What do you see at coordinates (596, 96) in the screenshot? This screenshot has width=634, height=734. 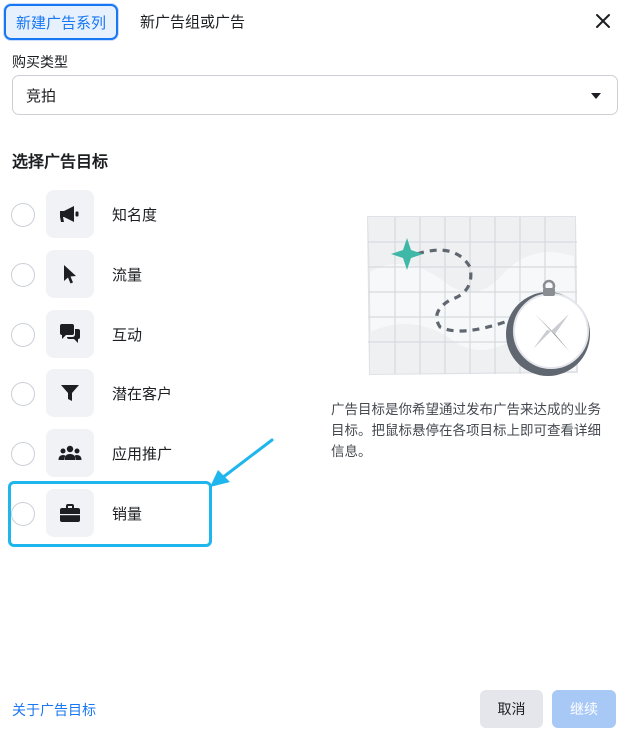 I see `chevron-down-icon` at bounding box center [596, 96].